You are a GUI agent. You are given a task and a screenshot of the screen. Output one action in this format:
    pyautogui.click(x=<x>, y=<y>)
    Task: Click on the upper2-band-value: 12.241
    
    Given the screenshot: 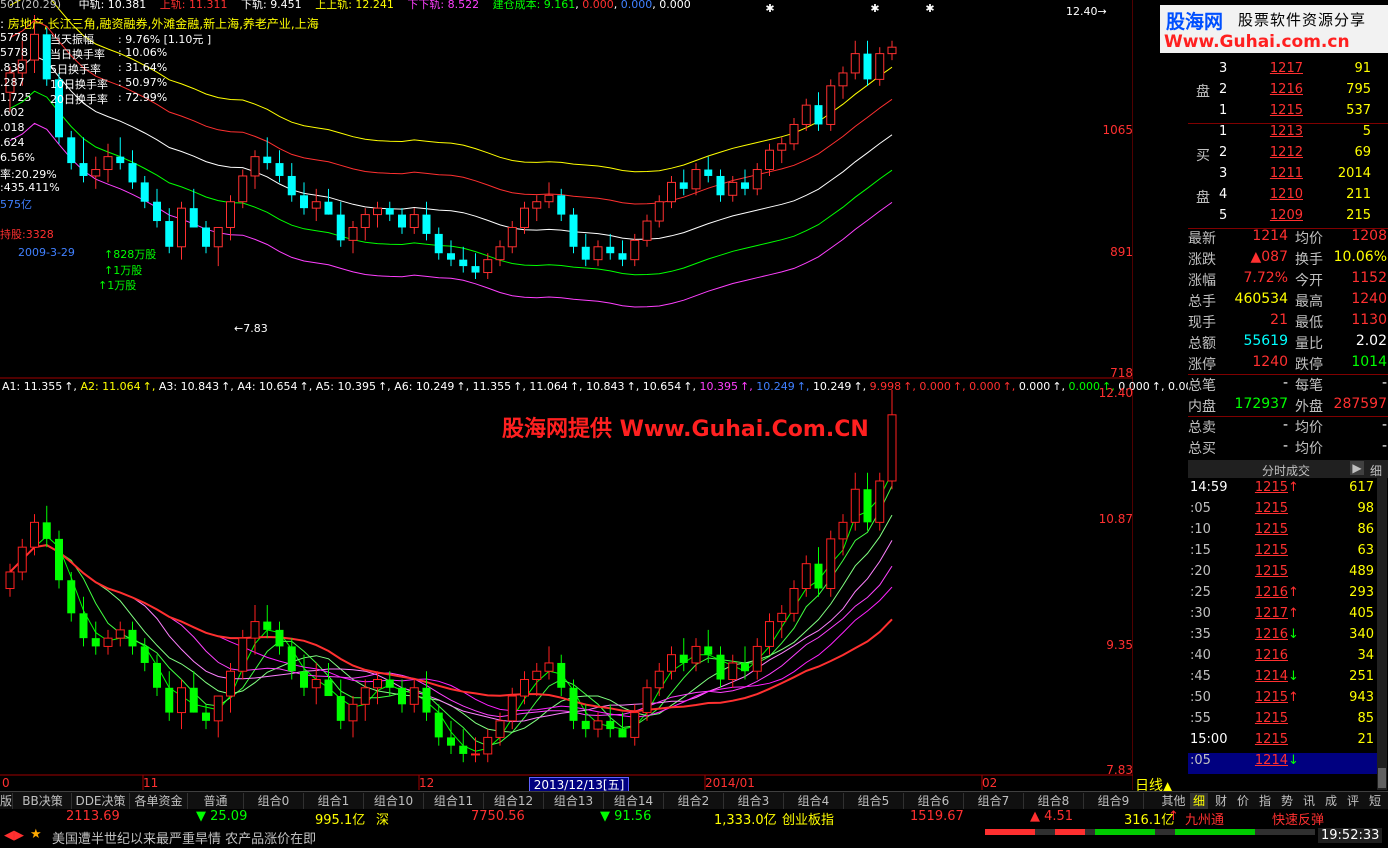 What is the action you would take?
    pyautogui.click(x=374, y=5)
    